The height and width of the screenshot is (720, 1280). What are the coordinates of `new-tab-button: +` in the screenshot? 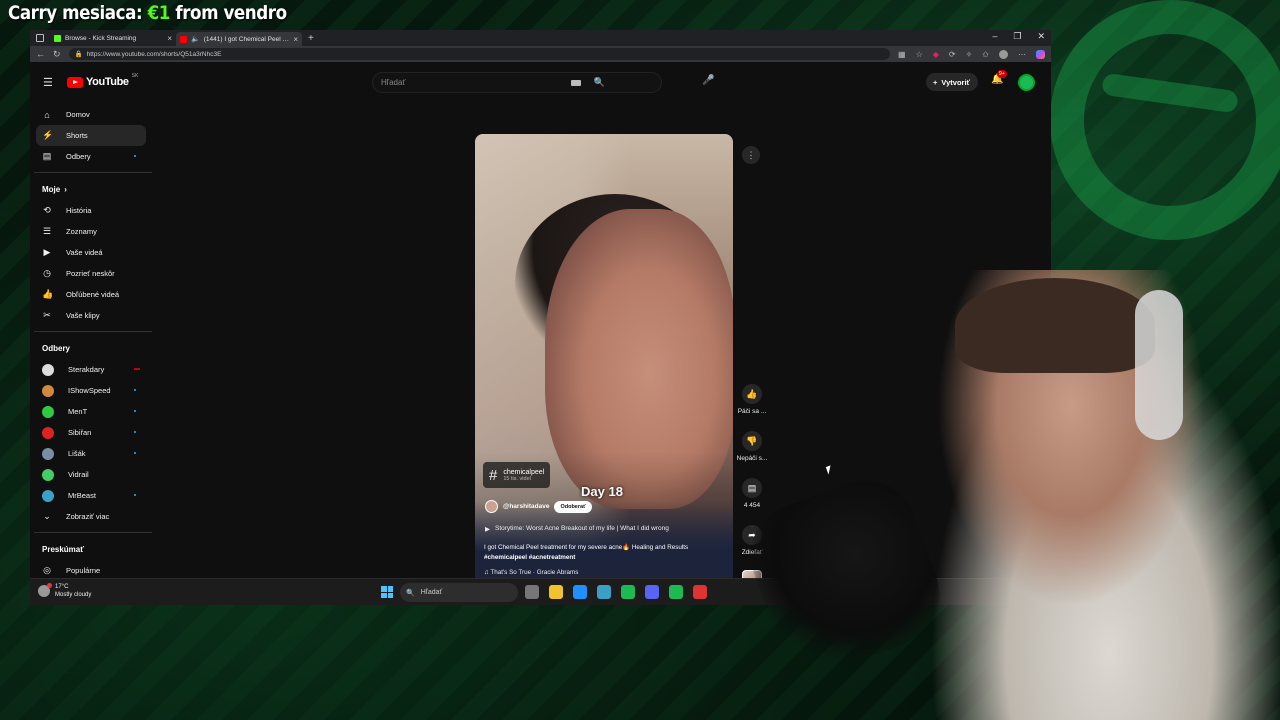 It's located at (311, 38).